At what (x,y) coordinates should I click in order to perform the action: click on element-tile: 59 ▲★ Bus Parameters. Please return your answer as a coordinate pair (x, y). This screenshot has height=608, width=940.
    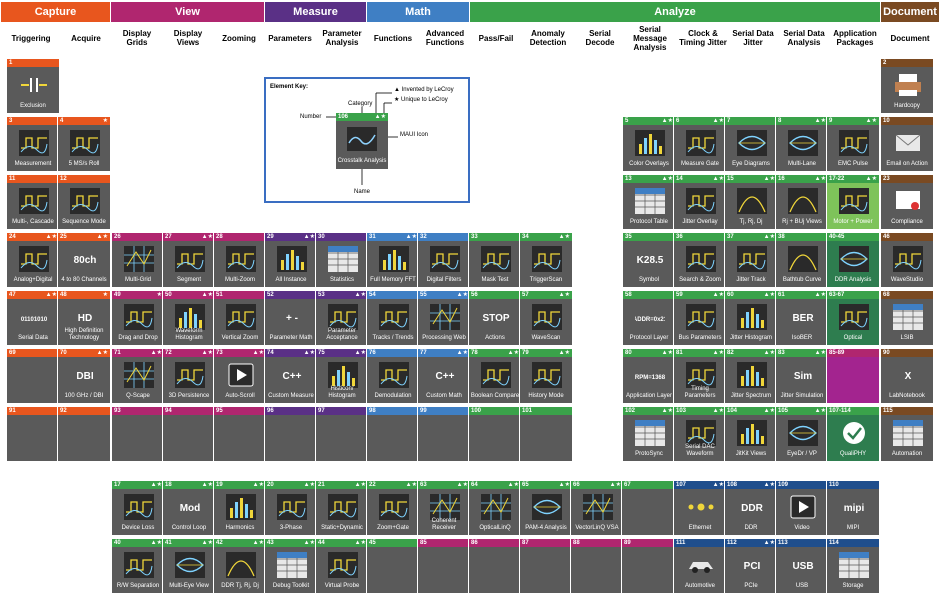
    Looking at the image, I should click on (700, 318).